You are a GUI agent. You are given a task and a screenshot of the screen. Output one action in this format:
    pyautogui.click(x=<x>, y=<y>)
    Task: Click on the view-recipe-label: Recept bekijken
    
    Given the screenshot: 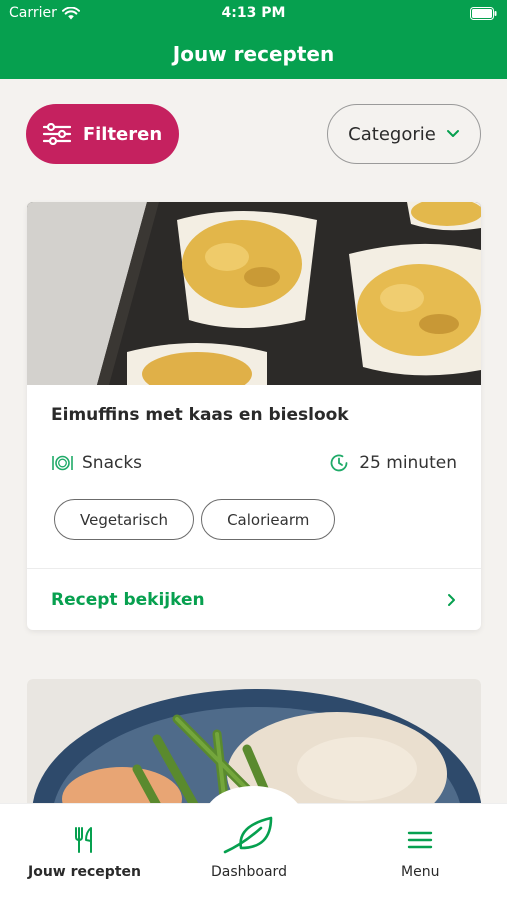 What is the action you would take?
    pyautogui.click(x=128, y=599)
    